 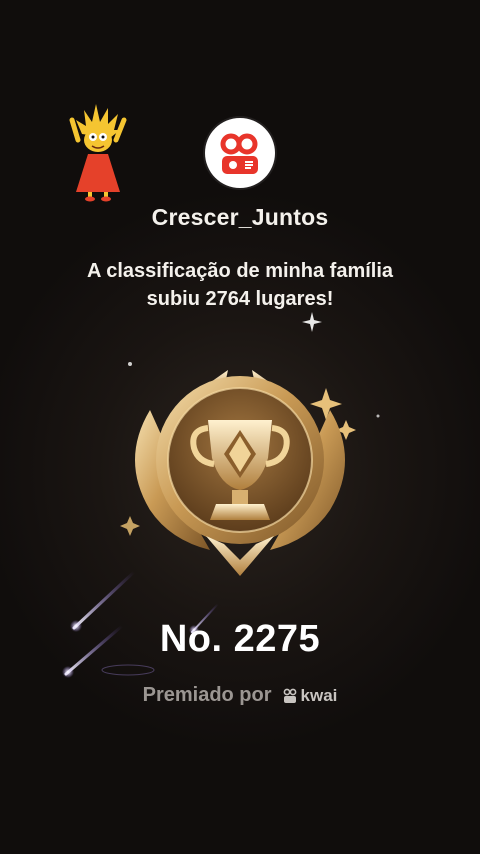 I want to click on avatar, so click(x=240, y=153).